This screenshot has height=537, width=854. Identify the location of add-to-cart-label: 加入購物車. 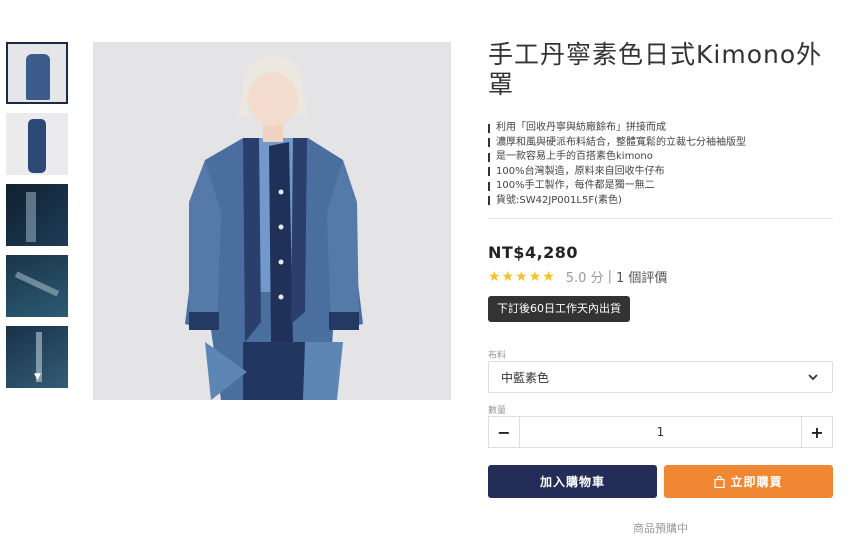
(572, 482).